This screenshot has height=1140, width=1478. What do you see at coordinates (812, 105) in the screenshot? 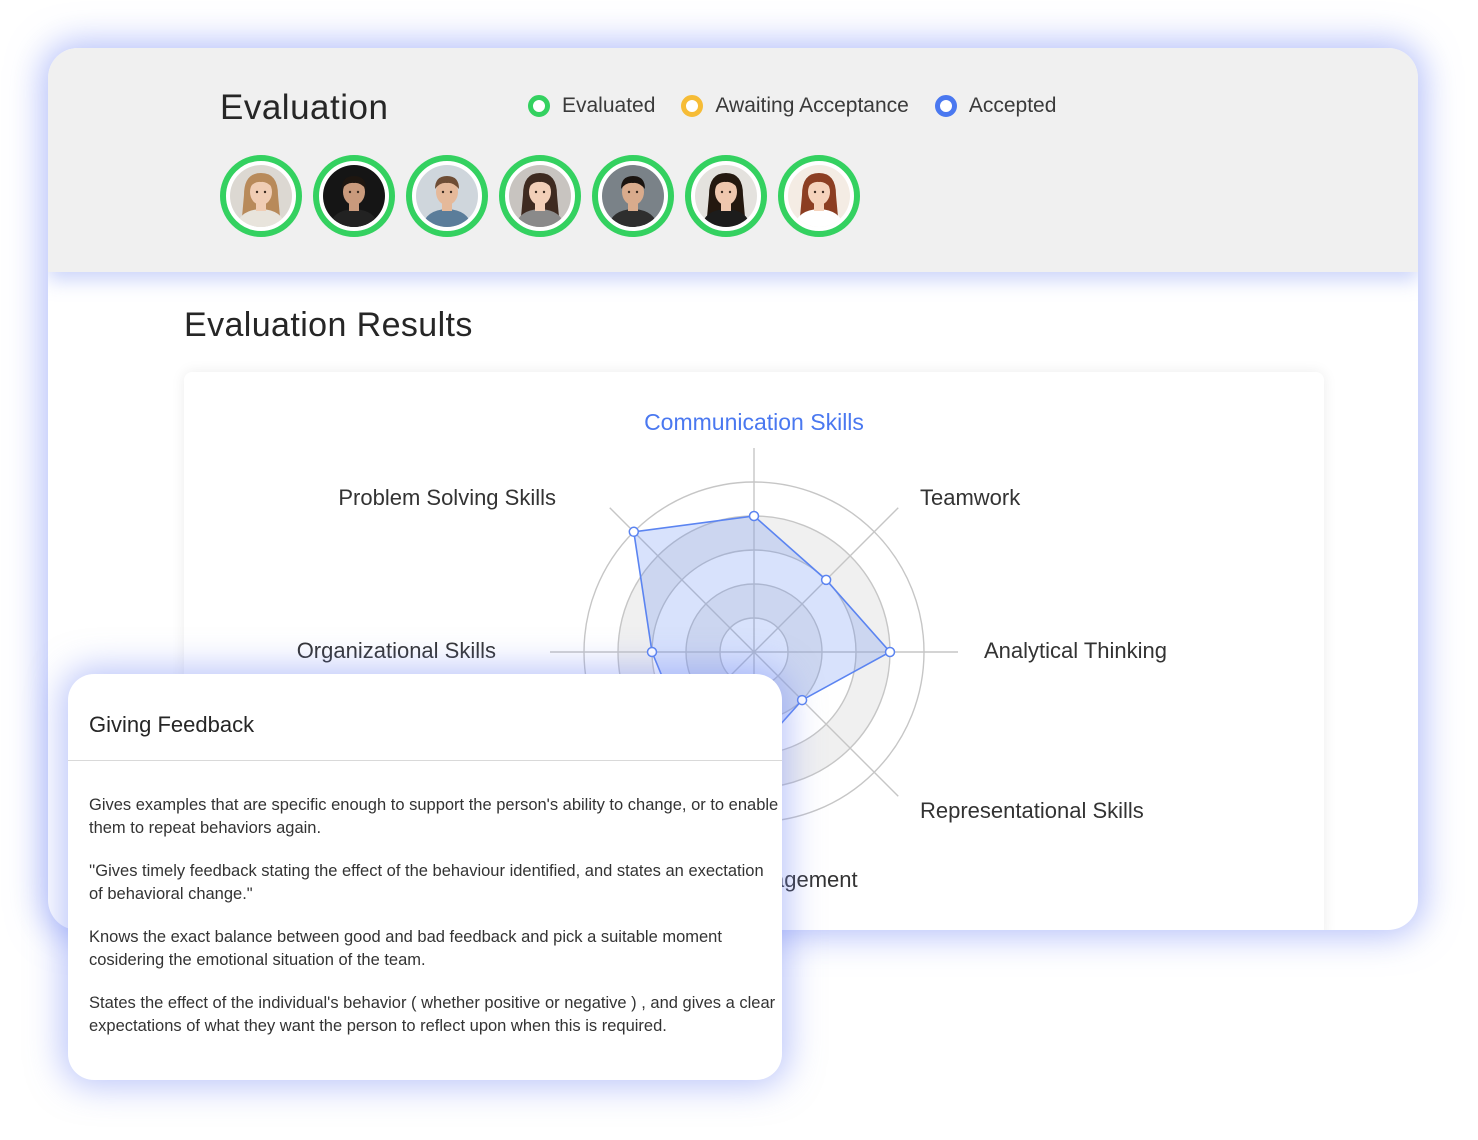
I see `legend-label: Awaiting Acceptance` at bounding box center [812, 105].